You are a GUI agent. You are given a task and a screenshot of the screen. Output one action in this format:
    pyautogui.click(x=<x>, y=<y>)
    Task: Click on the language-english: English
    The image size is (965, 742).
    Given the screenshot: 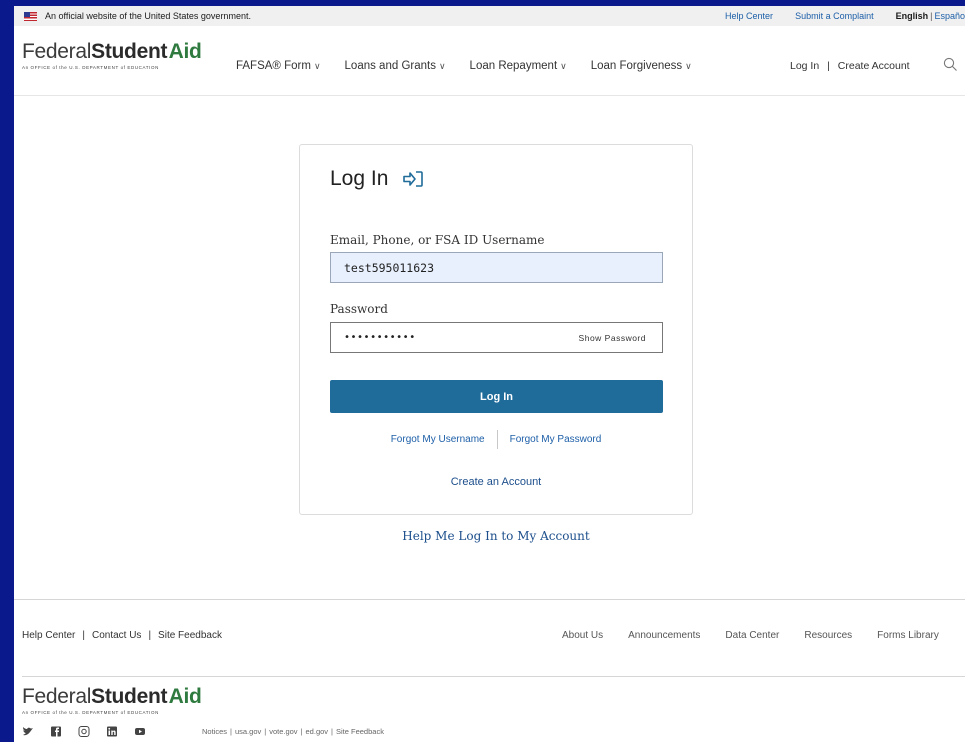 What is the action you would take?
    pyautogui.click(x=912, y=16)
    